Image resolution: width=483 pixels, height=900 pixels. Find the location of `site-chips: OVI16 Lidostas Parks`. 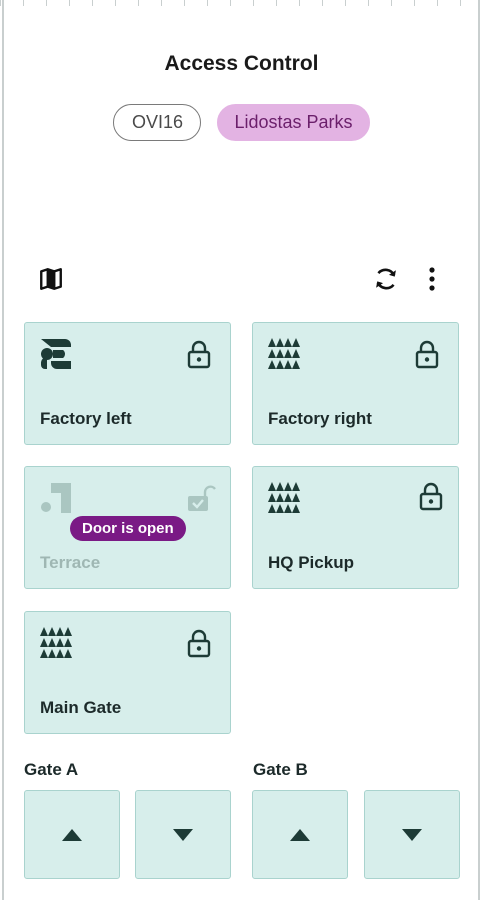

site-chips: OVI16 Lidostas Parks is located at coordinates (241, 122).